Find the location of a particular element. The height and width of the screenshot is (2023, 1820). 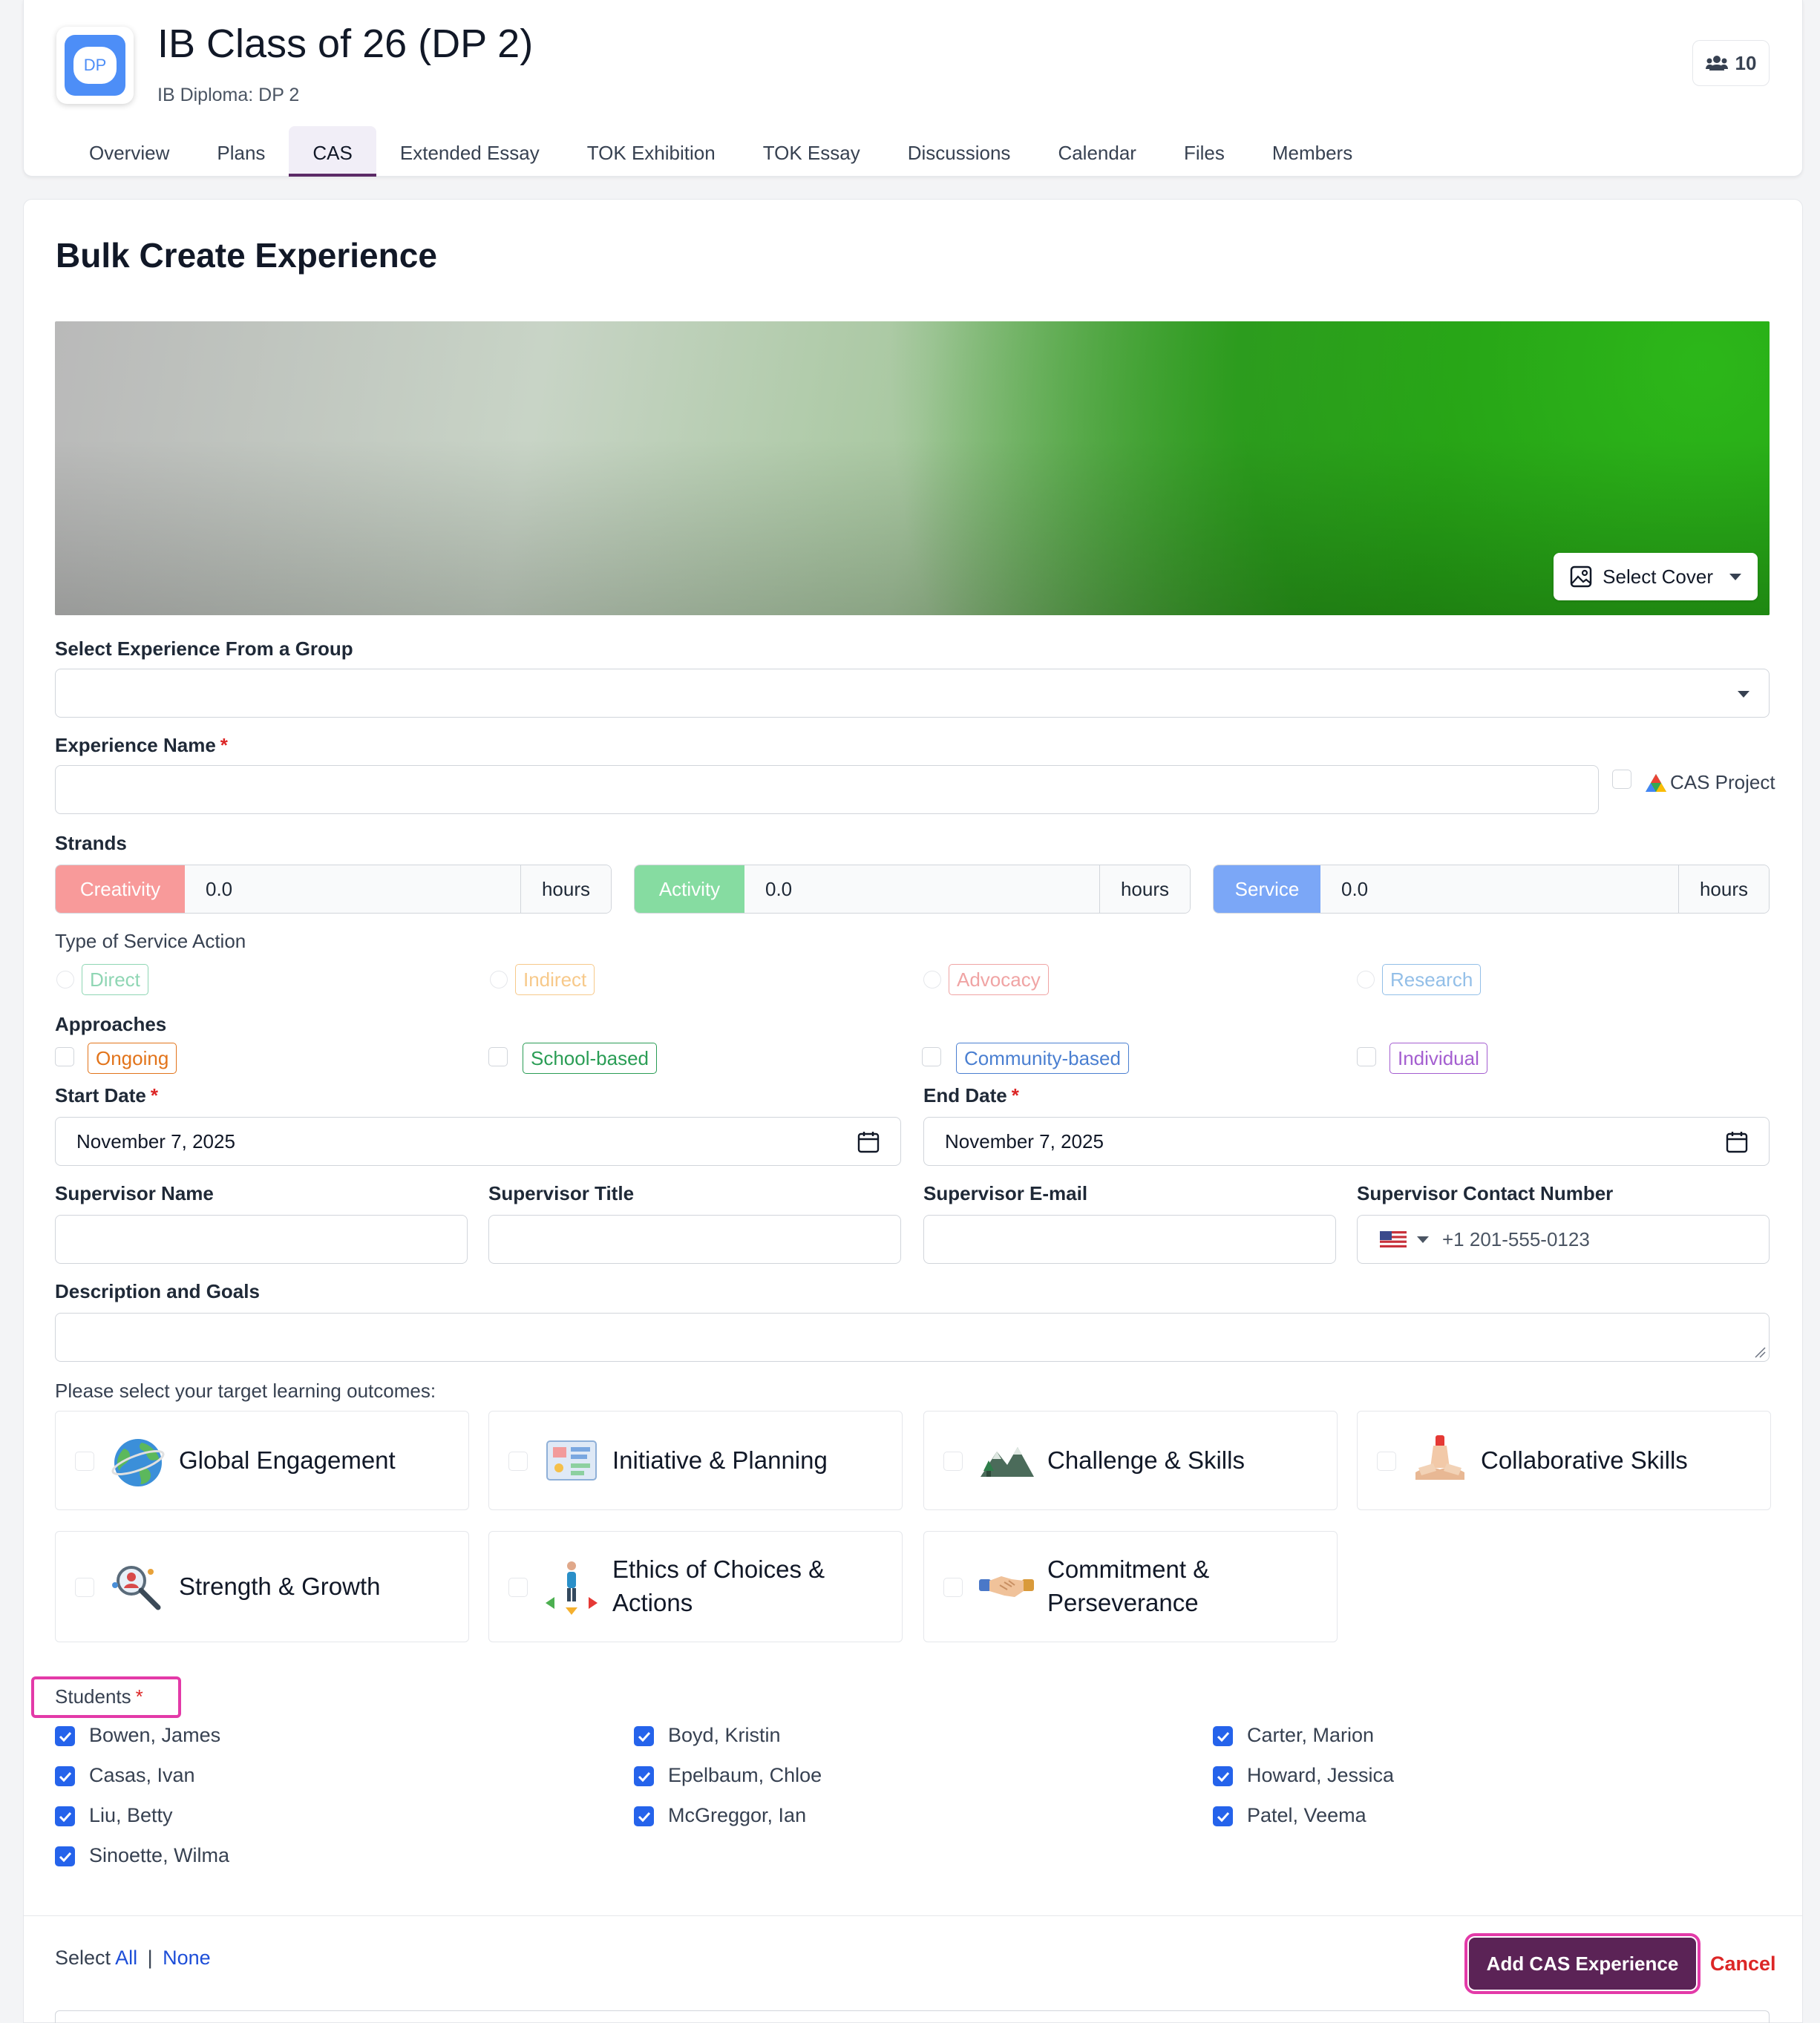

cancel-link: Cancel is located at coordinates (1743, 1964).